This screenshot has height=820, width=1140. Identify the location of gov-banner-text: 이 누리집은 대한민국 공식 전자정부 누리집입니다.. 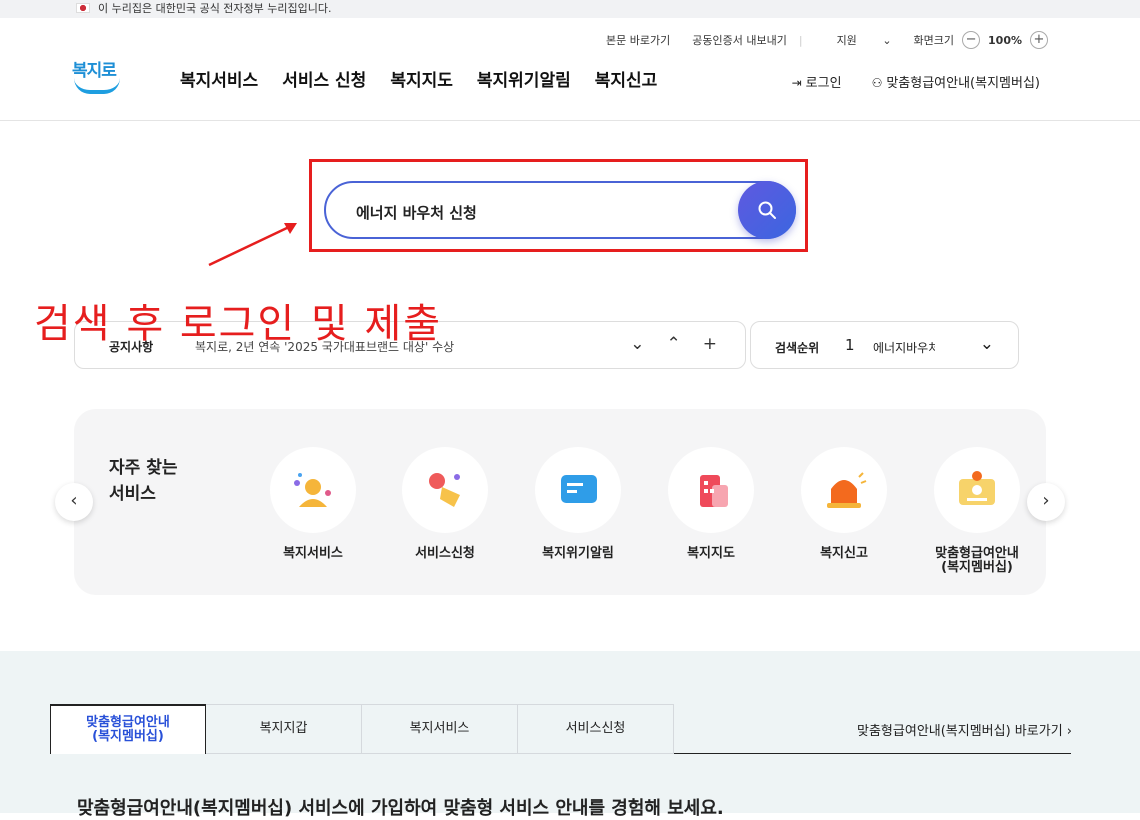
(215, 8).